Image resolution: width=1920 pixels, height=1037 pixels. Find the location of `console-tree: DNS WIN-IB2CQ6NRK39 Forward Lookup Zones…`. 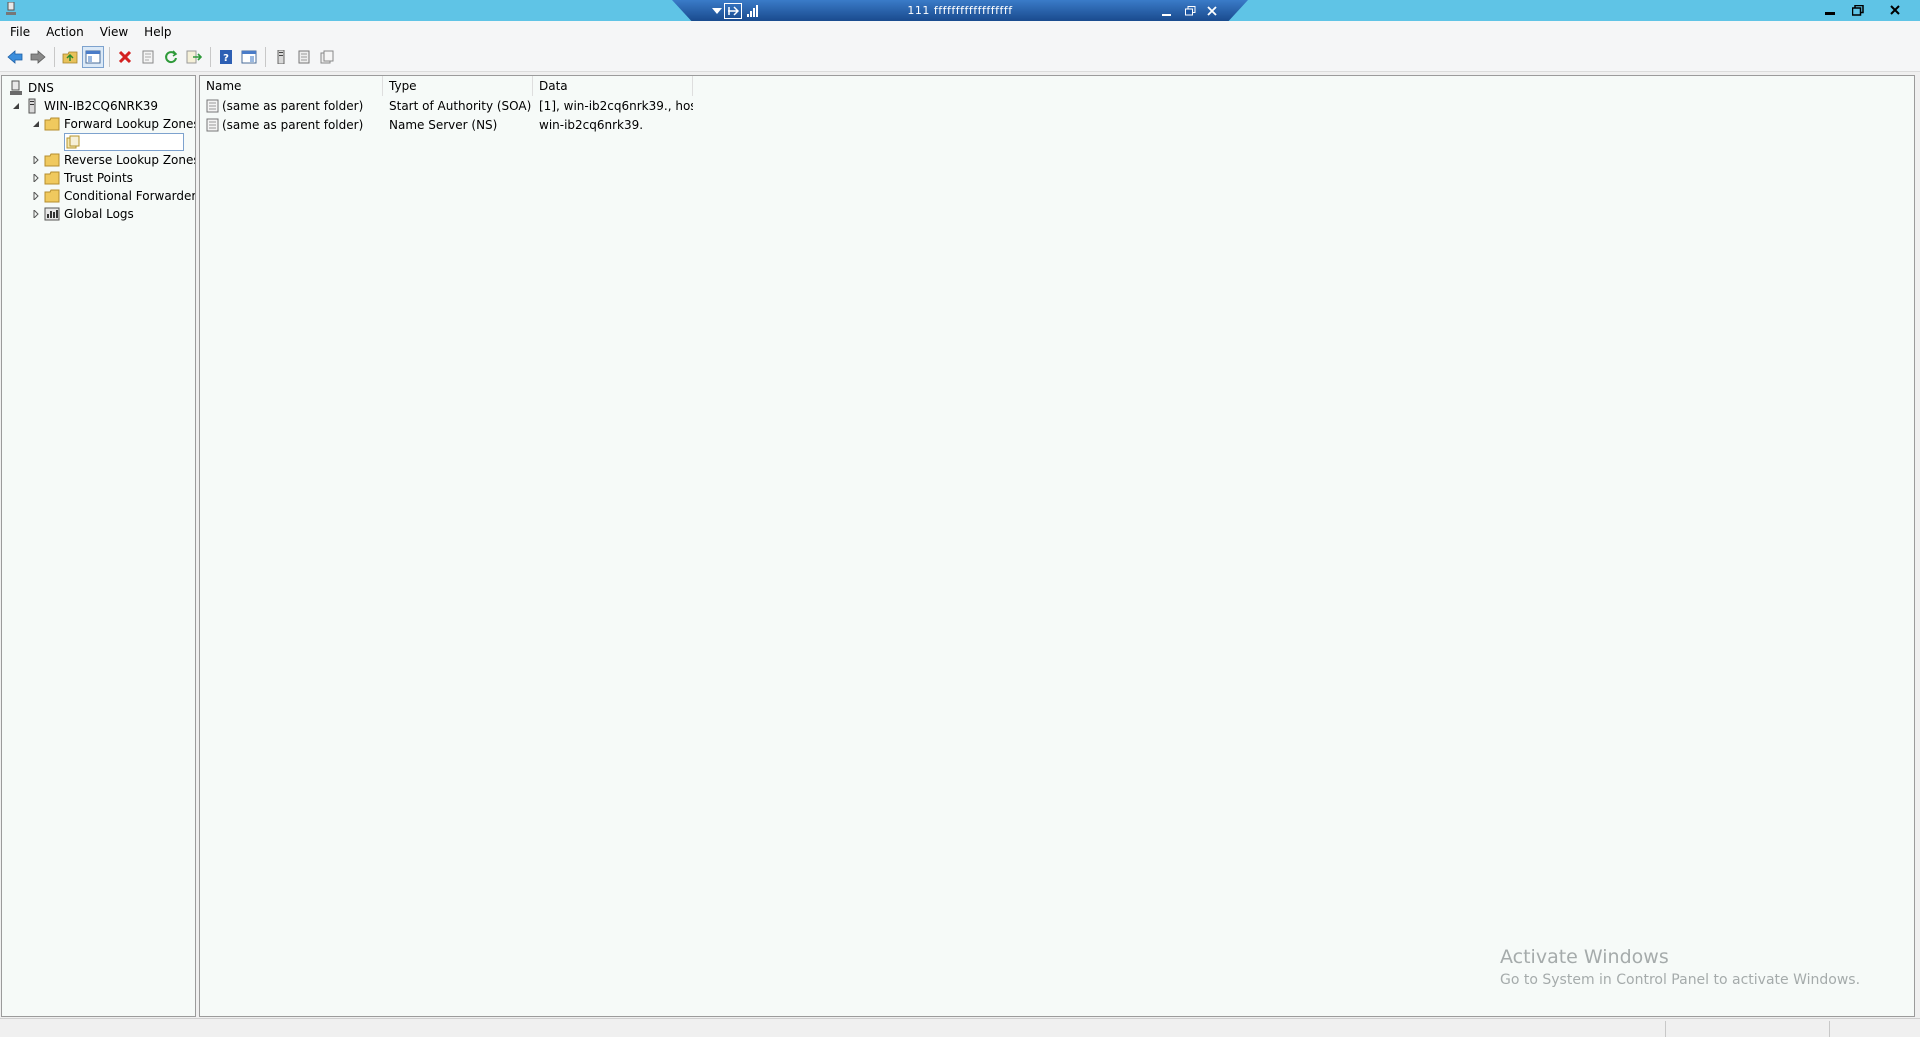

console-tree: DNS WIN-IB2CQ6NRK39 Forward Lookup Zones… is located at coordinates (98, 546).